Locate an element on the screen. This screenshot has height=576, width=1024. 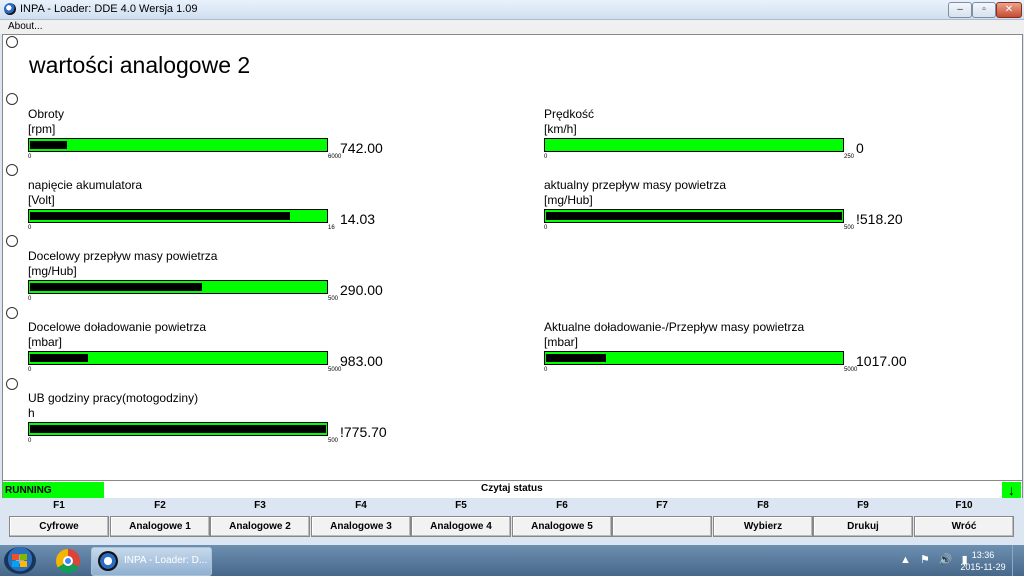
analogowe-4-button: Analogowe 4 is located at coordinates (461, 526).